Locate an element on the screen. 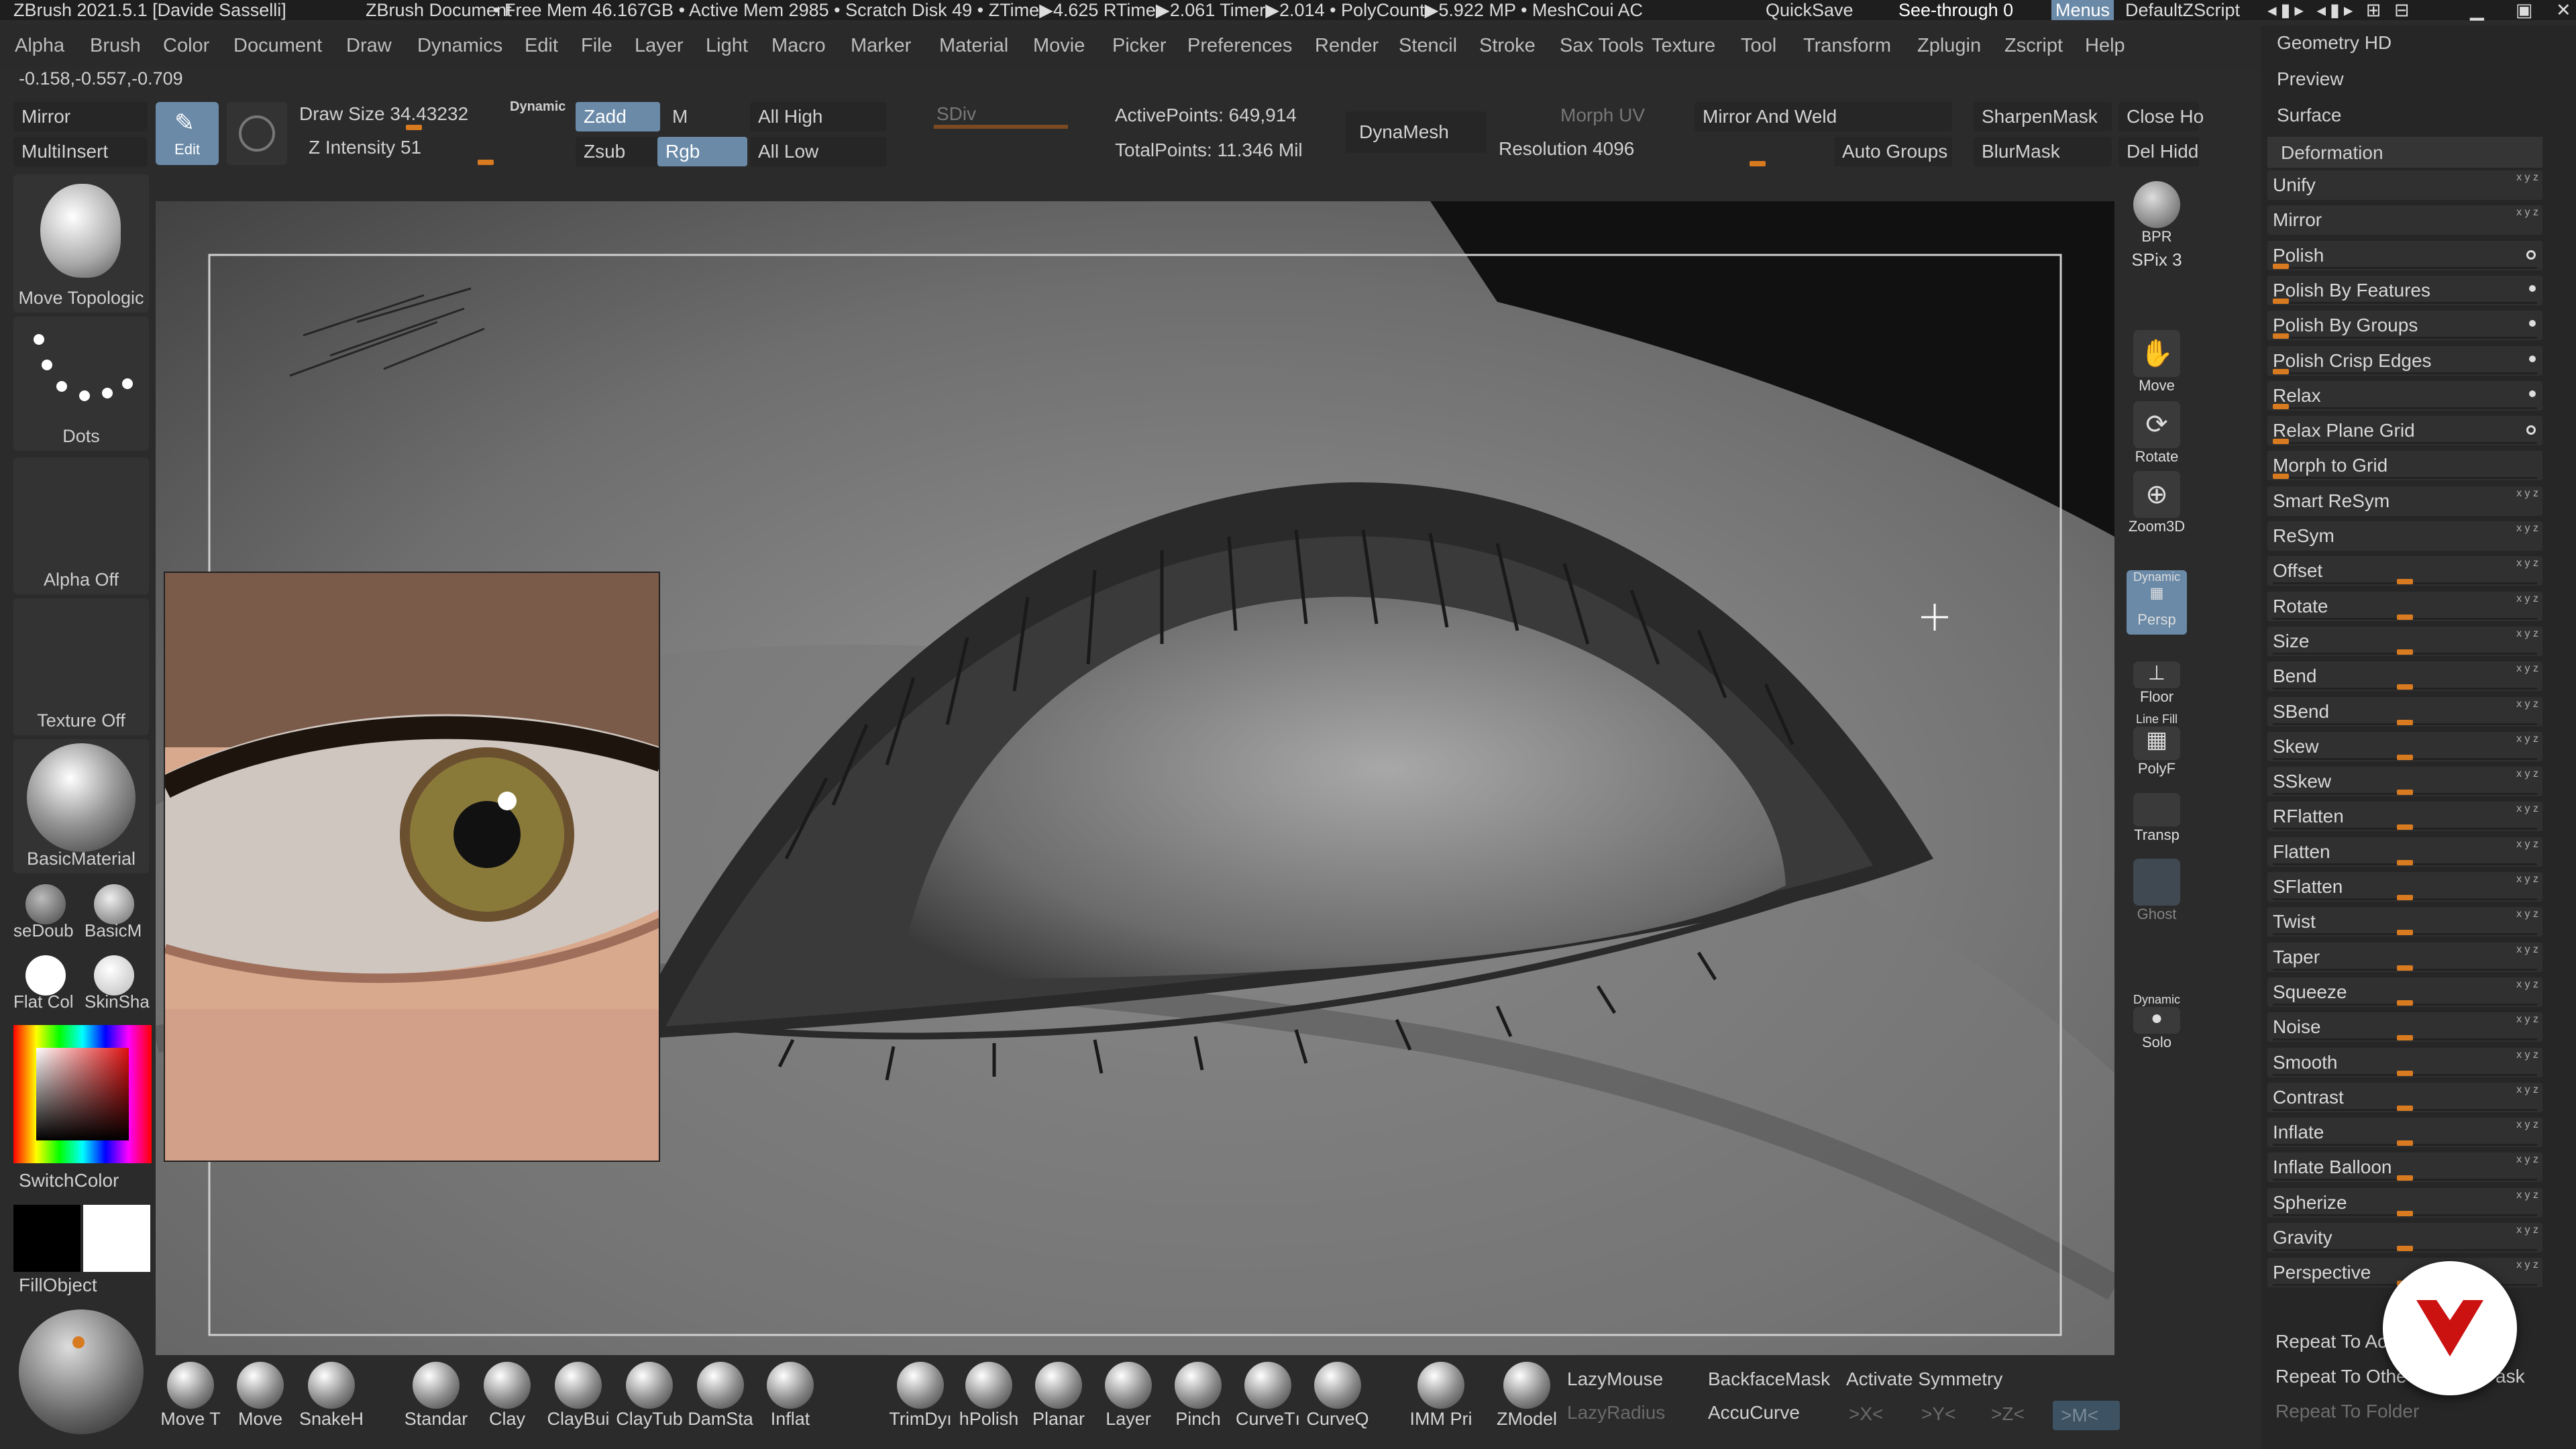 This screenshot has height=1449, width=2576. del-hidden-button: Del Hidd is located at coordinates (2158, 151).